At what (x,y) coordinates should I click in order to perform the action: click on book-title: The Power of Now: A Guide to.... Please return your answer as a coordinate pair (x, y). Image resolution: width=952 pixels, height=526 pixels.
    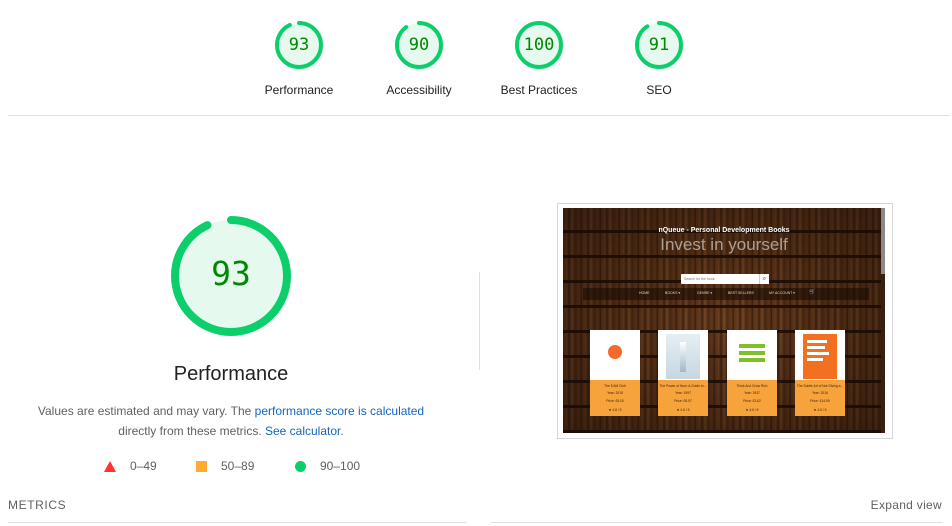
    Looking at the image, I should click on (683, 386).